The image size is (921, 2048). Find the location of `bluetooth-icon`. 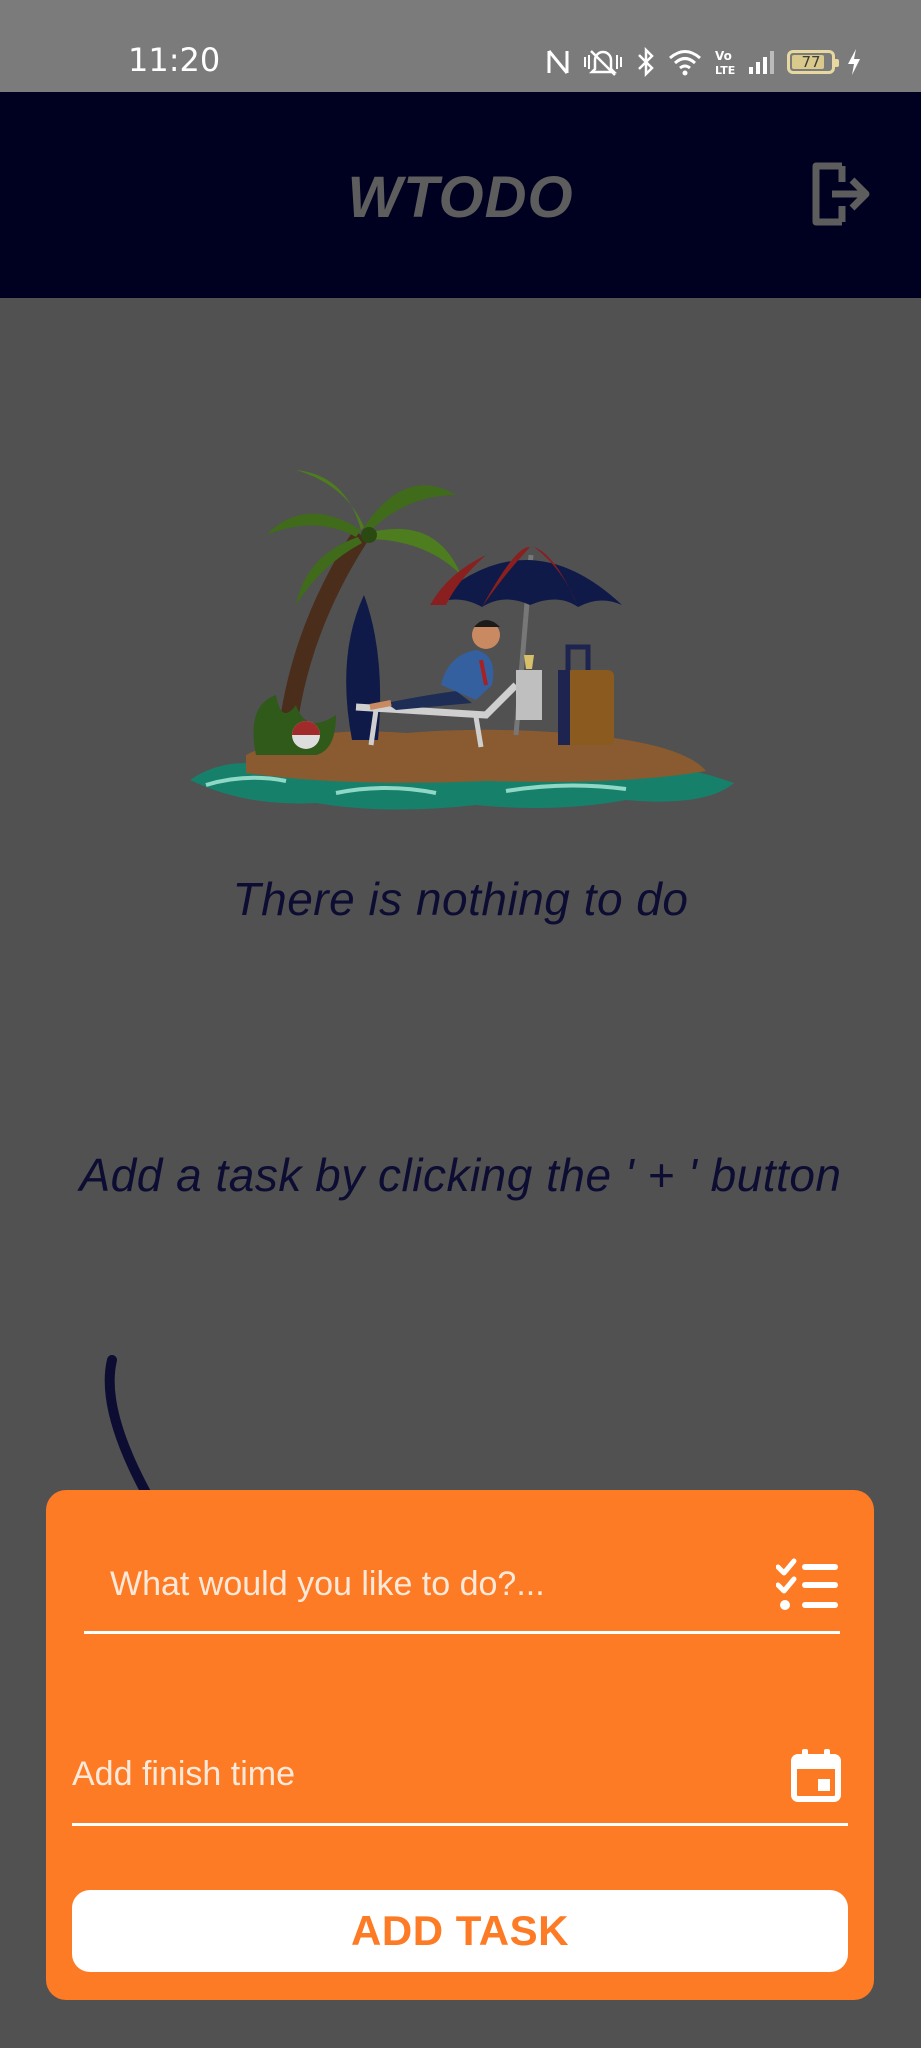

bluetooth-icon is located at coordinates (646, 62).